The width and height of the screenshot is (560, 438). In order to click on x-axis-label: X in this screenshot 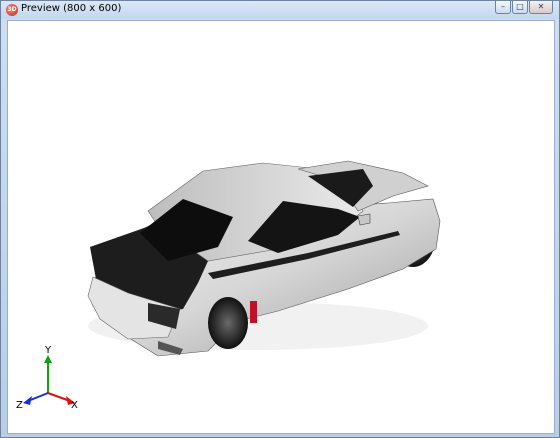, I will do `click(74, 405)`.